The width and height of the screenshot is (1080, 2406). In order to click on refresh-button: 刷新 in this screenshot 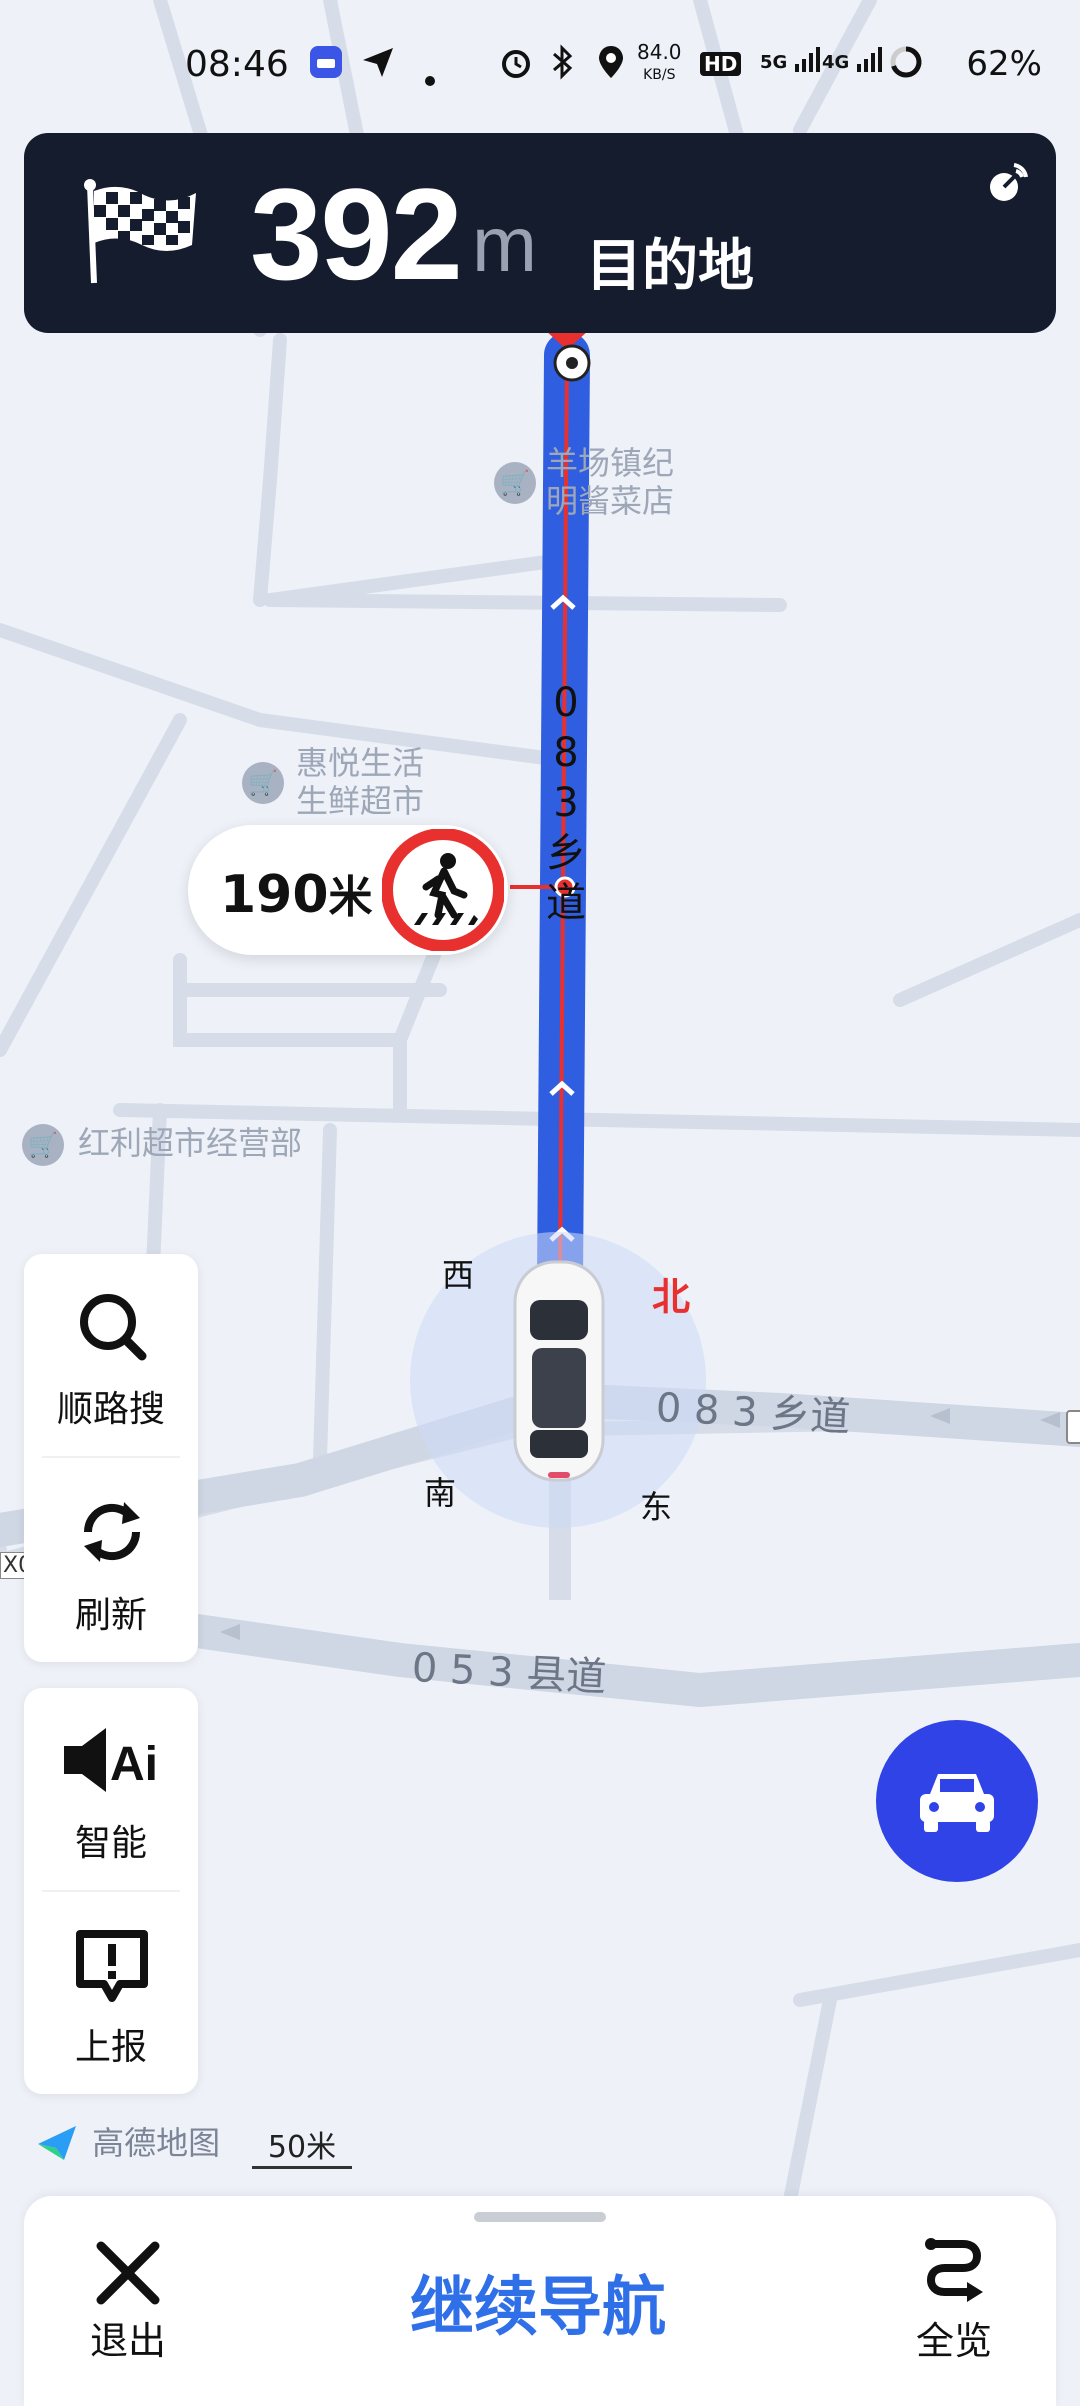, I will do `click(111, 1560)`.